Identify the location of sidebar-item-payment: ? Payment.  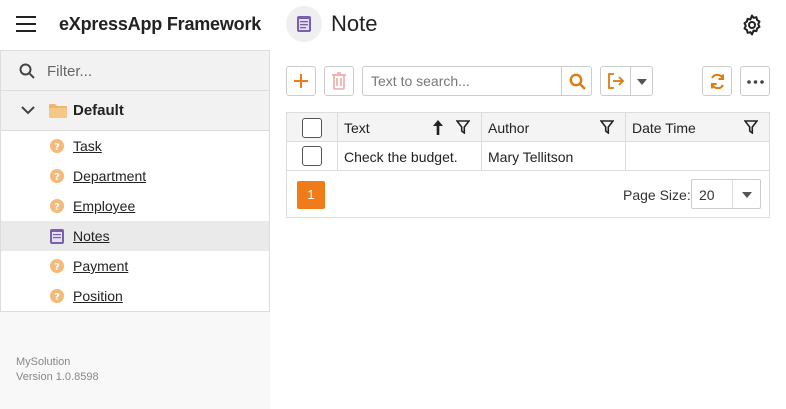
(135, 266).